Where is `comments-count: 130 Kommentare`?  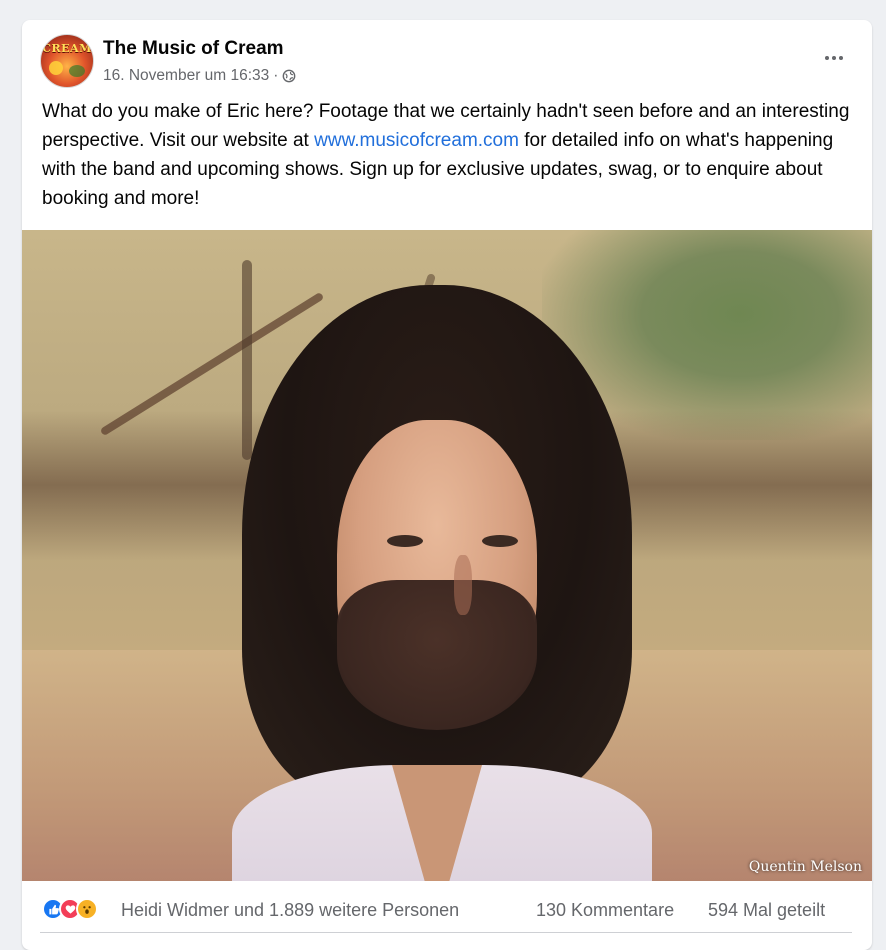 comments-count: 130 Kommentare is located at coordinates (605, 910).